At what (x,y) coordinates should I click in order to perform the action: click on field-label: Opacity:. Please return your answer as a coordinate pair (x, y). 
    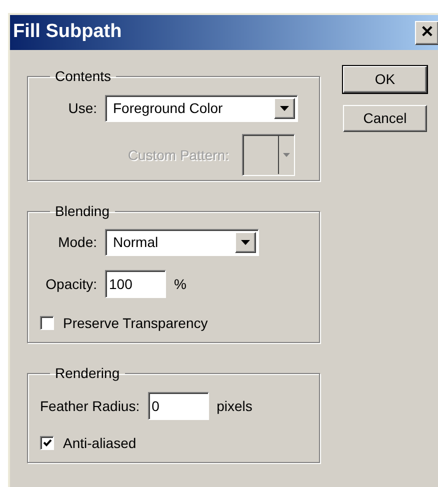
    Looking at the image, I should click on (71, 284).